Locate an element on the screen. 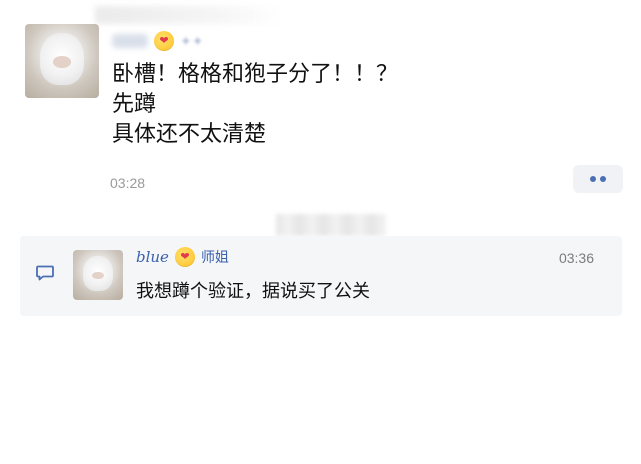 The height and width of the screenshot is (464, 641). blurred-username-top is located at coordinates (190, 15).